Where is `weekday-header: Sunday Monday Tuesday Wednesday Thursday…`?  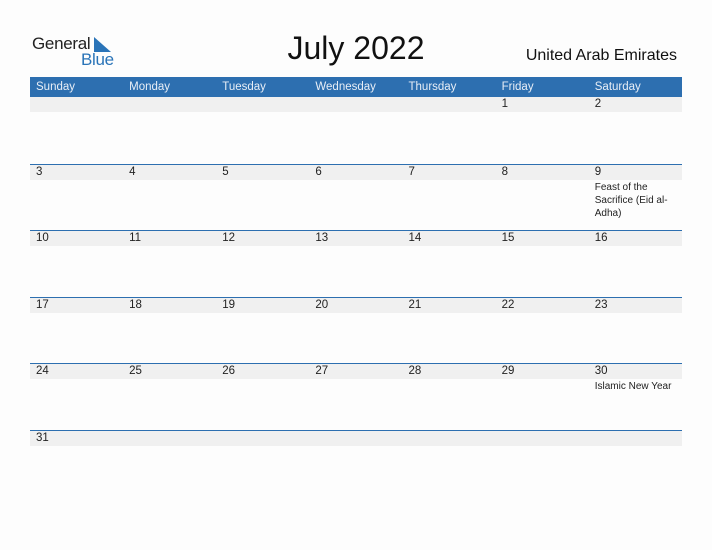
weekday-header: Sunday Monday Tuesday Wednesday Thursday… is located at coordinates (356, 87).